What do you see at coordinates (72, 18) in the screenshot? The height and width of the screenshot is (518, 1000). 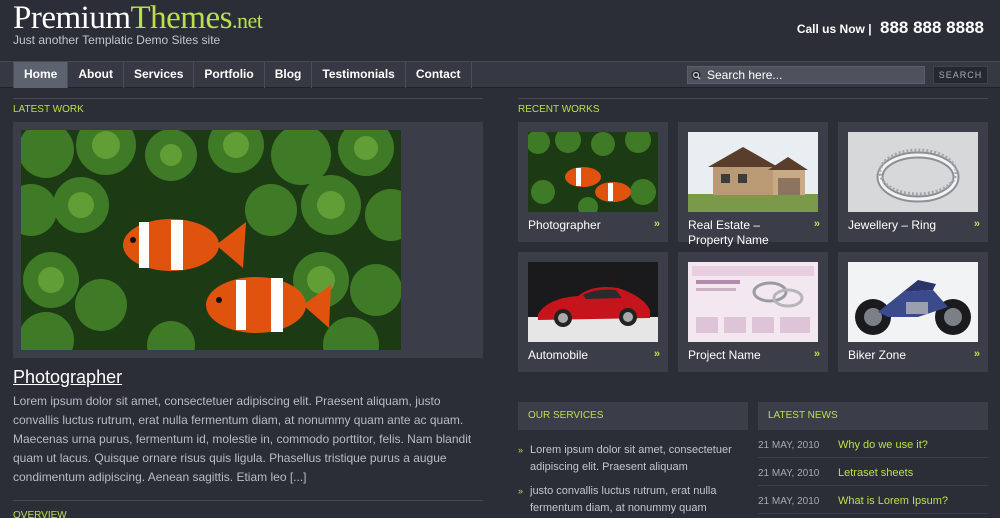 I see `logo-part-premium: Premium` at bounding box center [72, 18].